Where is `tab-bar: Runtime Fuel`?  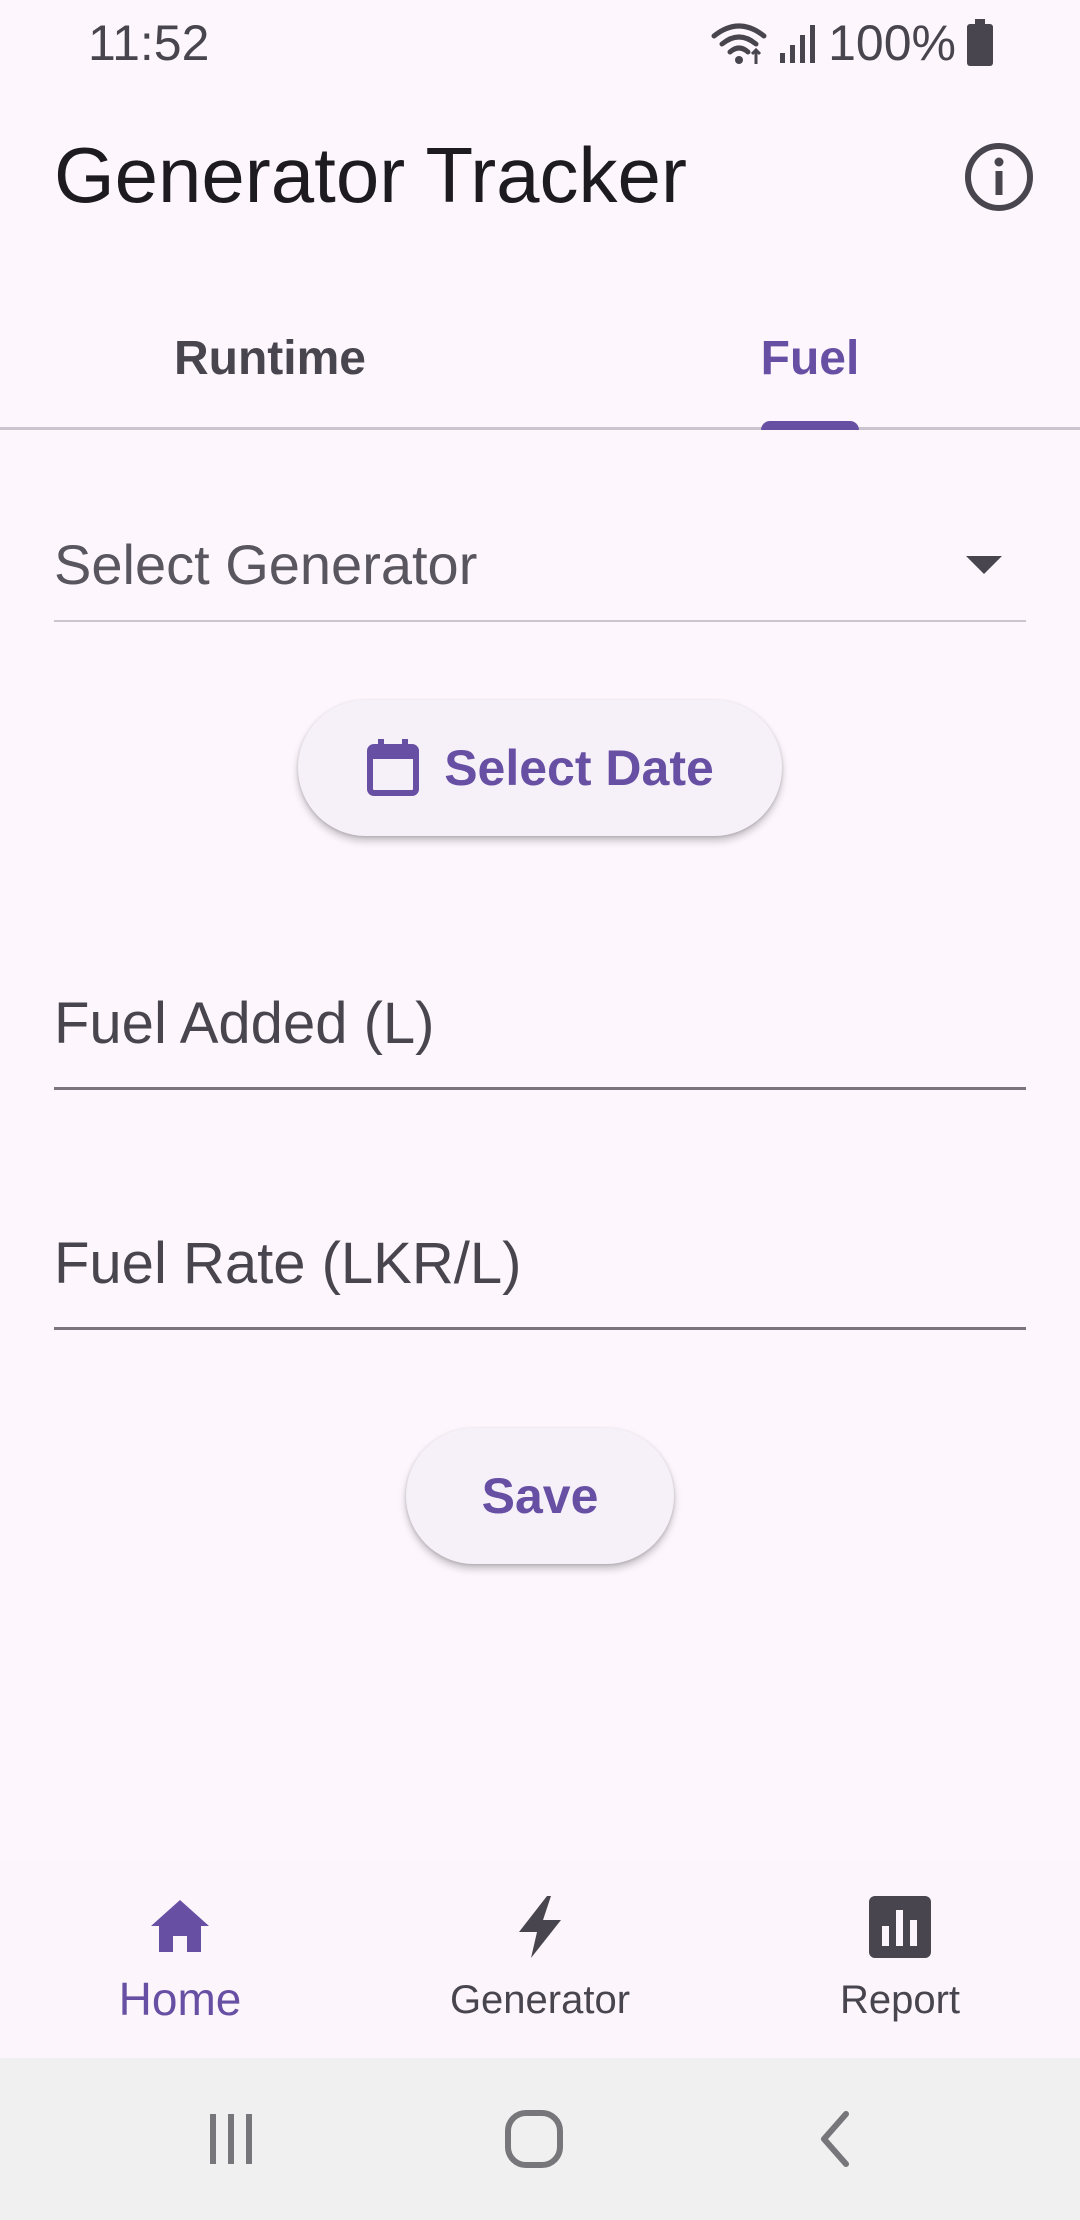
tab-bar: Runtime Fuel is located at coordinates (540, 360).